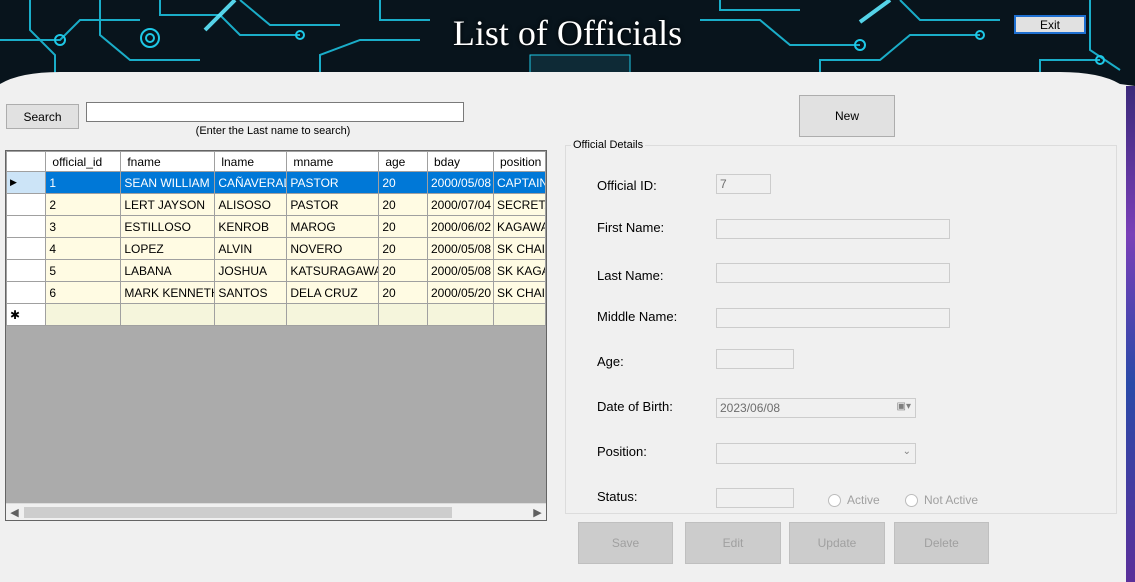 This screenshot has width=1135, height=582. Describe the element at coordinates (519, 182) in the screenshot. I see `table-cell: CAPTAIN` at that location.